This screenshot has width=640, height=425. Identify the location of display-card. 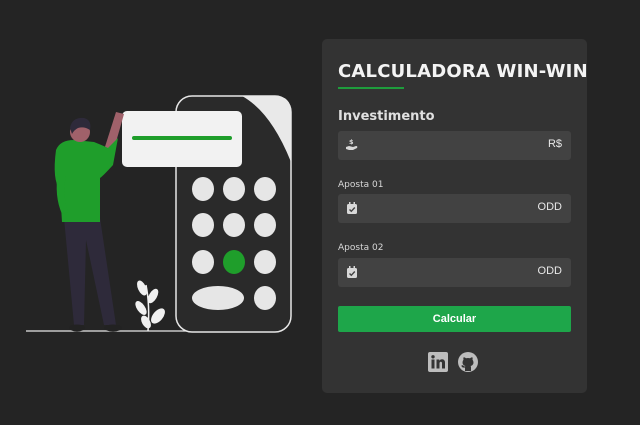
(182, 139).